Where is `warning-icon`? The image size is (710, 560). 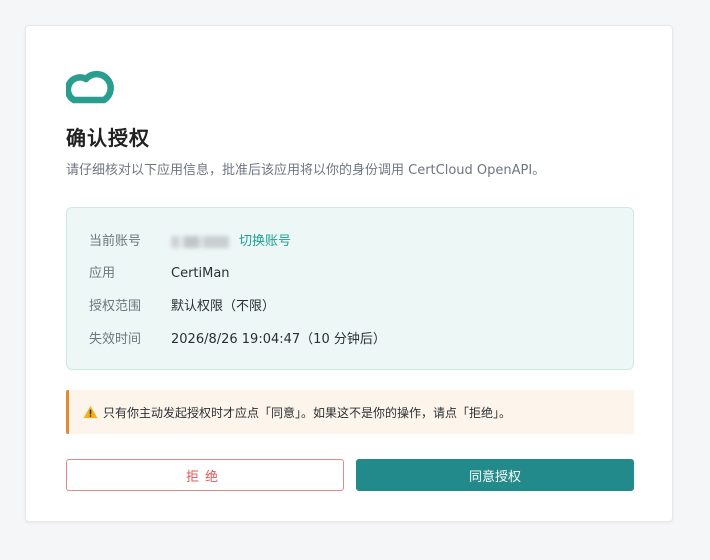
warning-icon is located at coordinates (90, 412).